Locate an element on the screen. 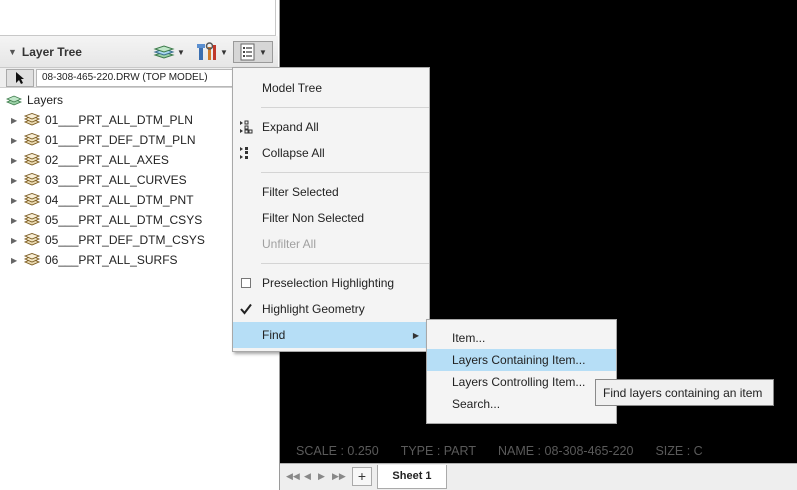  menu-item-label: Filter Non Selected is located at coordinates (313, 218).